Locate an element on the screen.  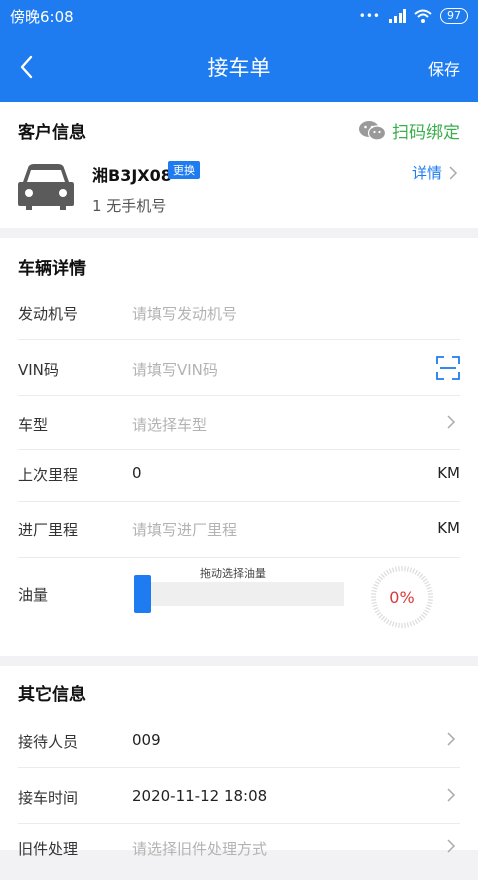
car-model-row: 车型 请选择车型 is located at coordinates (239, 423).